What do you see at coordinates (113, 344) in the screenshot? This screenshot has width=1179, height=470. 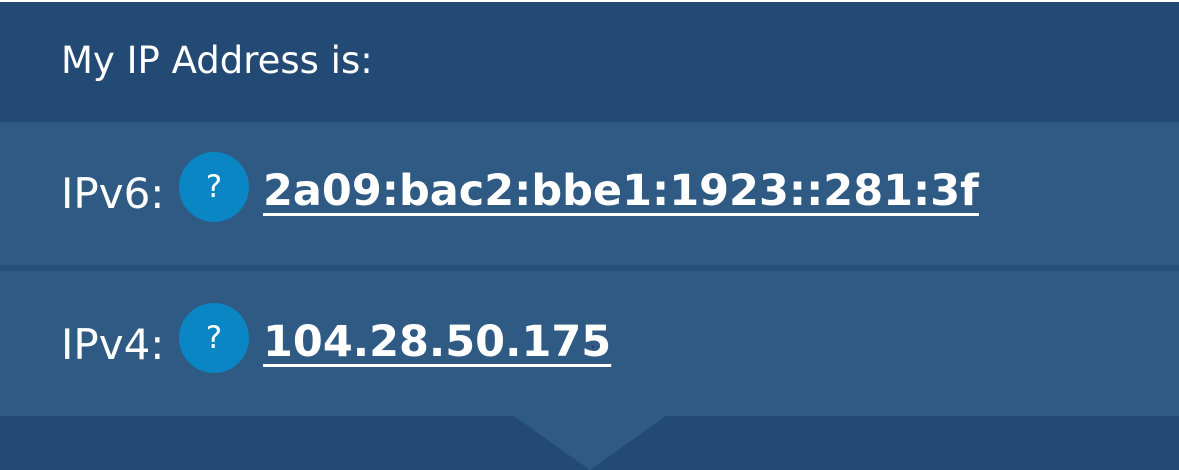 I see `ipv4-label: IPv4:` at bounding box center [113, 344].